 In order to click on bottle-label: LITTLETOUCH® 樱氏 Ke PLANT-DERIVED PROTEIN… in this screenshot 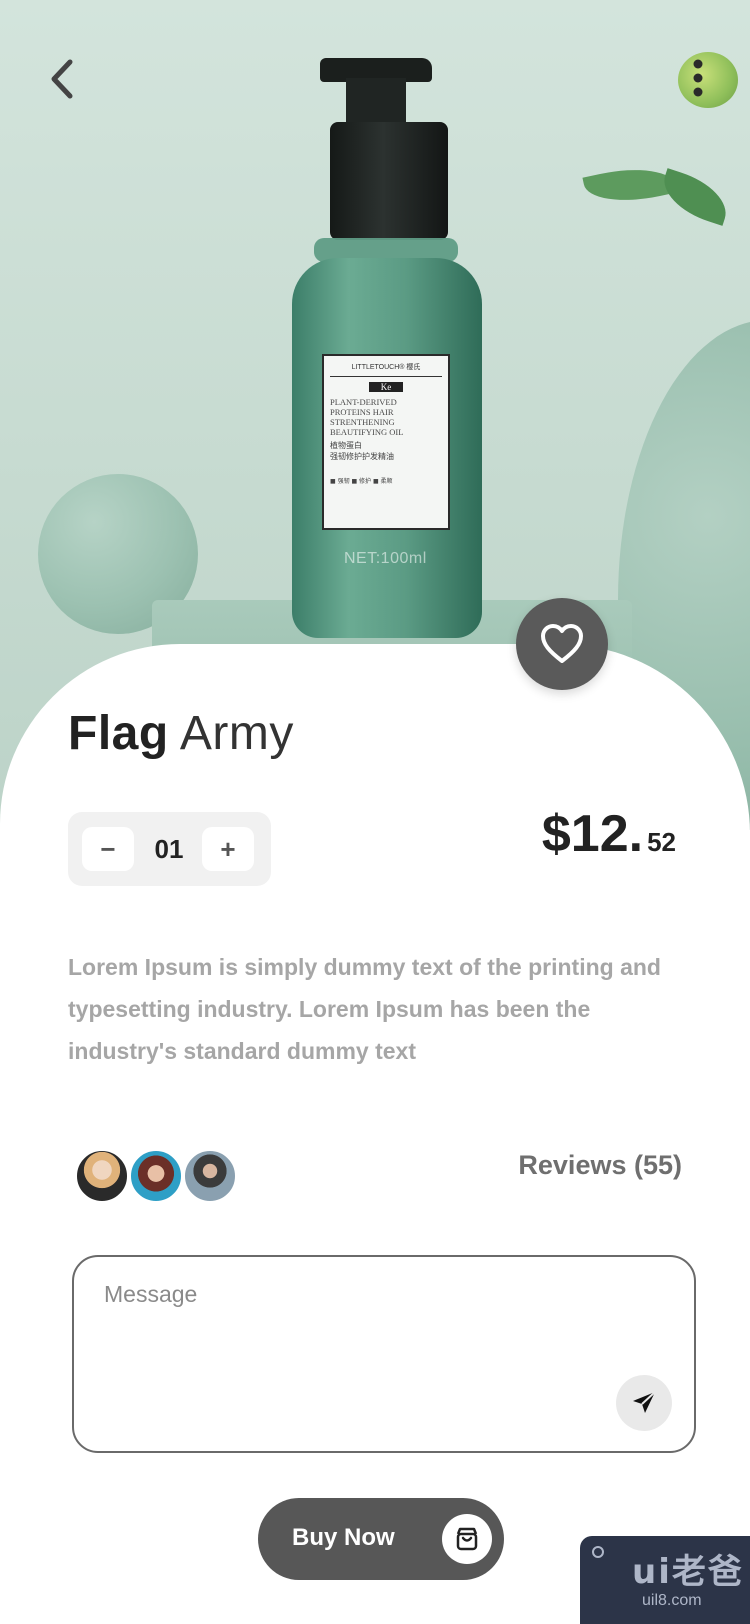, I will do `click(386, 442)`.